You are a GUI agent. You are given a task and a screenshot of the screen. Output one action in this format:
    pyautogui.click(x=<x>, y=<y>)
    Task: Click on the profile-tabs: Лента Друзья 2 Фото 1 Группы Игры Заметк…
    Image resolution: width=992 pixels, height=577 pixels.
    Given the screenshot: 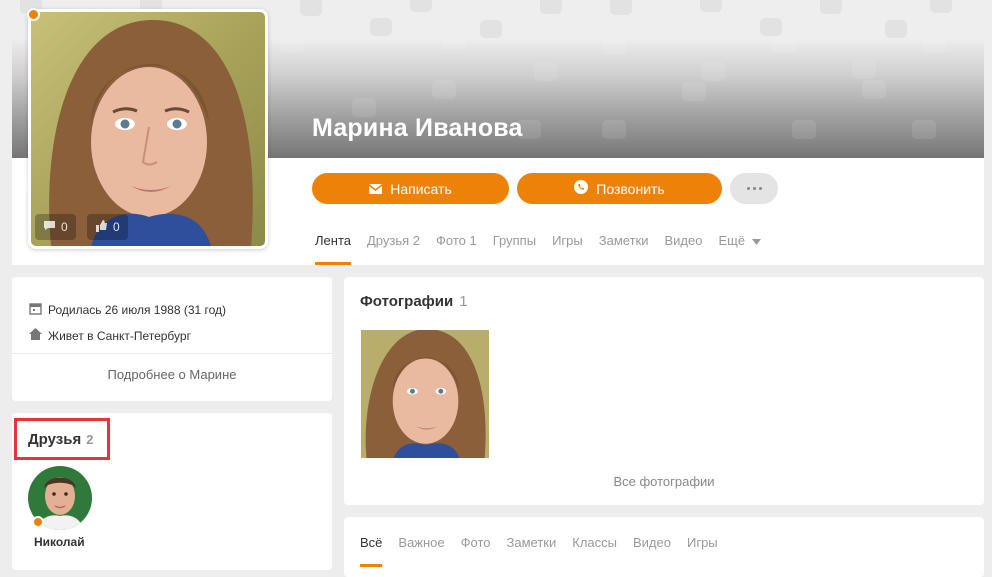 What is the action you would take?
    pyautogui.click(x=546, y=246)
    